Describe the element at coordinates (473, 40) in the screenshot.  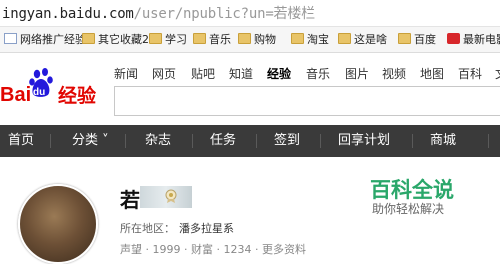
I see `bookmark-item: 最新电影` at that location.